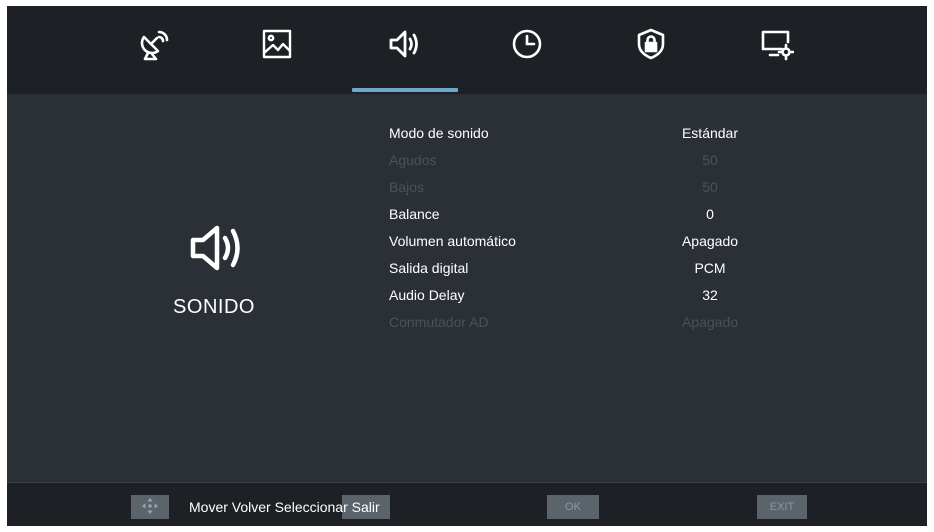 The width and height of the screenshot is (934, 532). Describe the element at coordinates (782, 507) in the screenshot. I see `exit-key: EXIT` at that location.